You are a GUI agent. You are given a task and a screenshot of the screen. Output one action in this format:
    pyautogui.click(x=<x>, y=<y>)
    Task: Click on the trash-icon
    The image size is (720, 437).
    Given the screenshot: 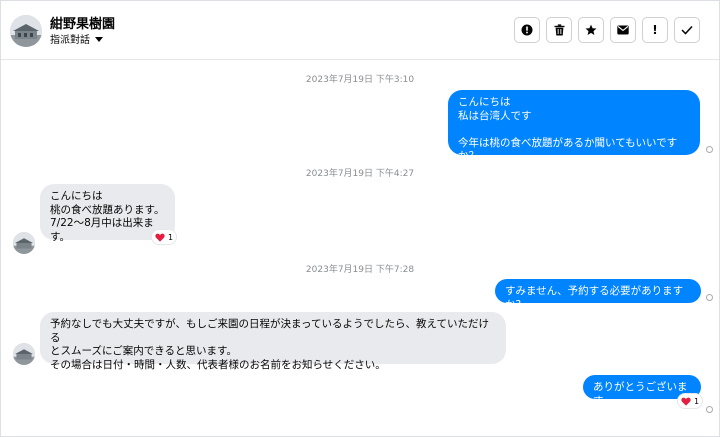 What is the action you would take?
    pyautogui.click(x=559, y=30)
    